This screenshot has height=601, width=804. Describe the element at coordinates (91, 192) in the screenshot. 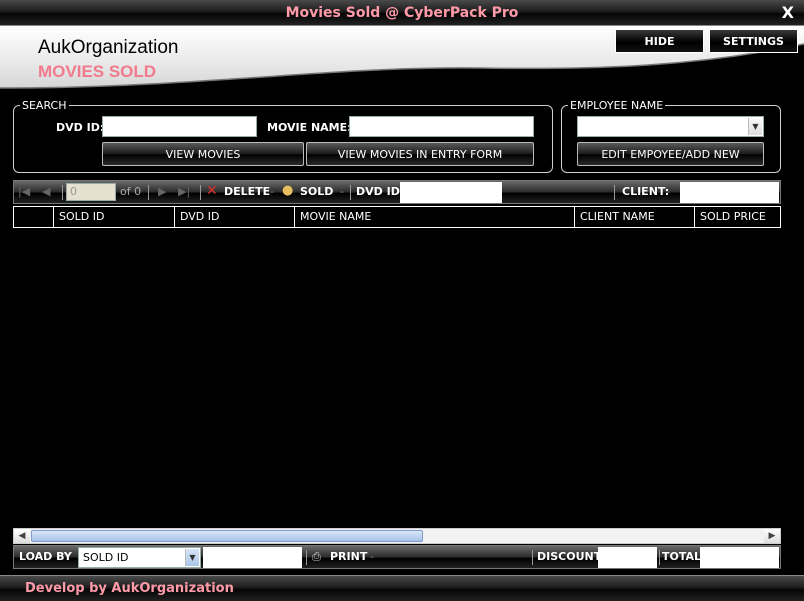

I see `position-input: 0` at that location.